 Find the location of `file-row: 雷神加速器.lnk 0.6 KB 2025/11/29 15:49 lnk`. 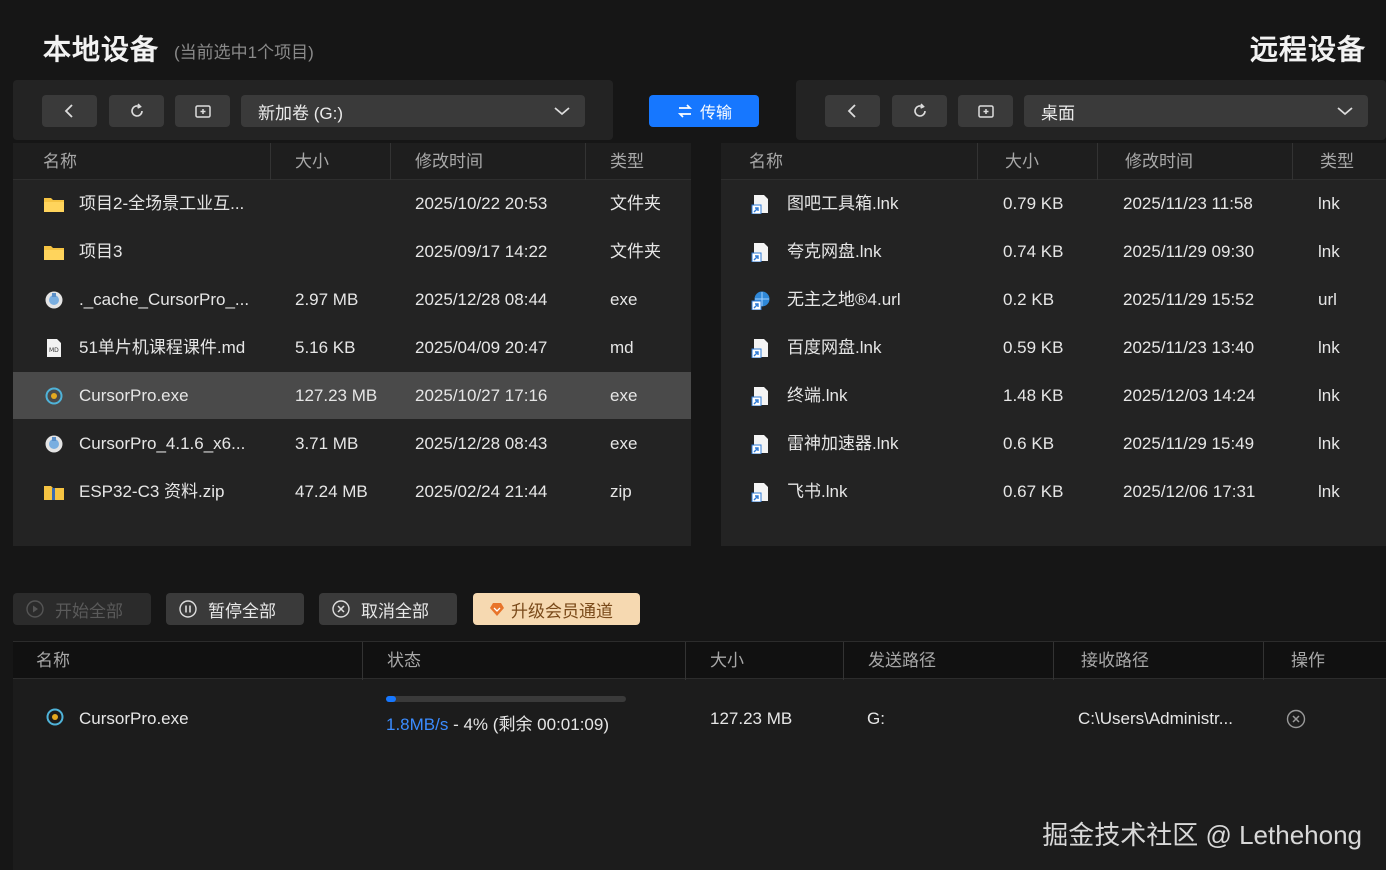

file-row: 雷神加速器.lnk 0.6 KB 2025/11/29 15:49 lnk is located at coordinates (1053, 443).